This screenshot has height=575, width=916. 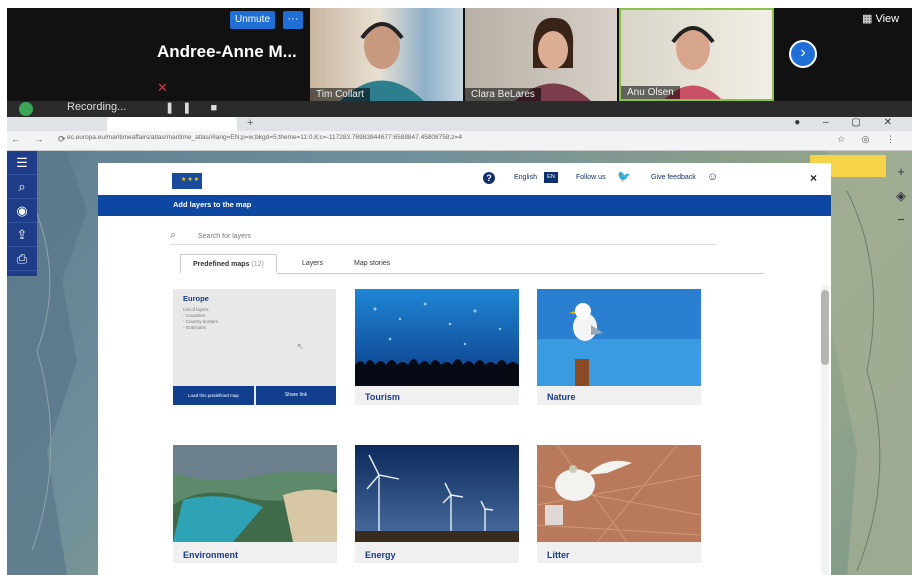 What do you see at coordinates (561, 397) in the screenshot?
I see `card-caption: Nature` at bounding box center [561, 397].